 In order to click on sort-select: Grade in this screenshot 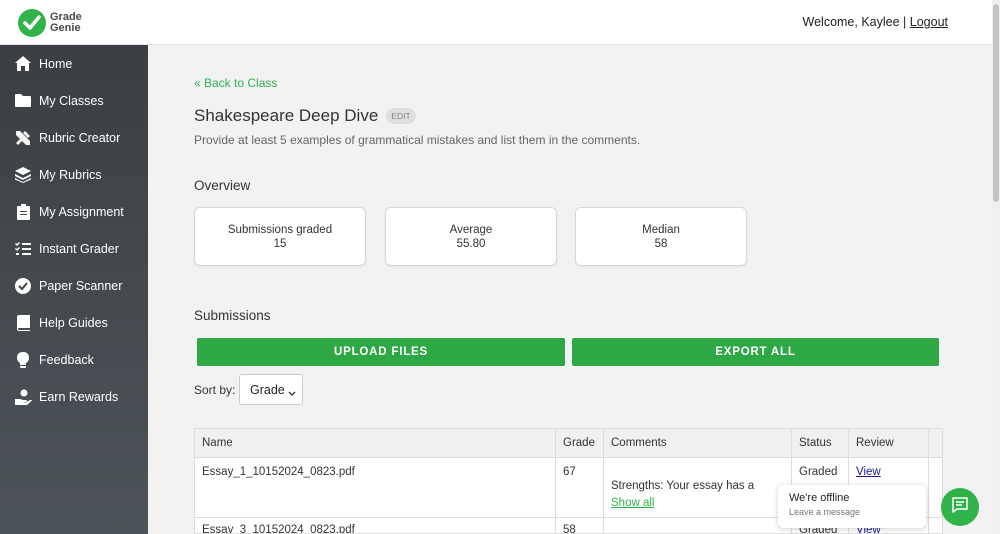, I will do `click(271, 389)`.